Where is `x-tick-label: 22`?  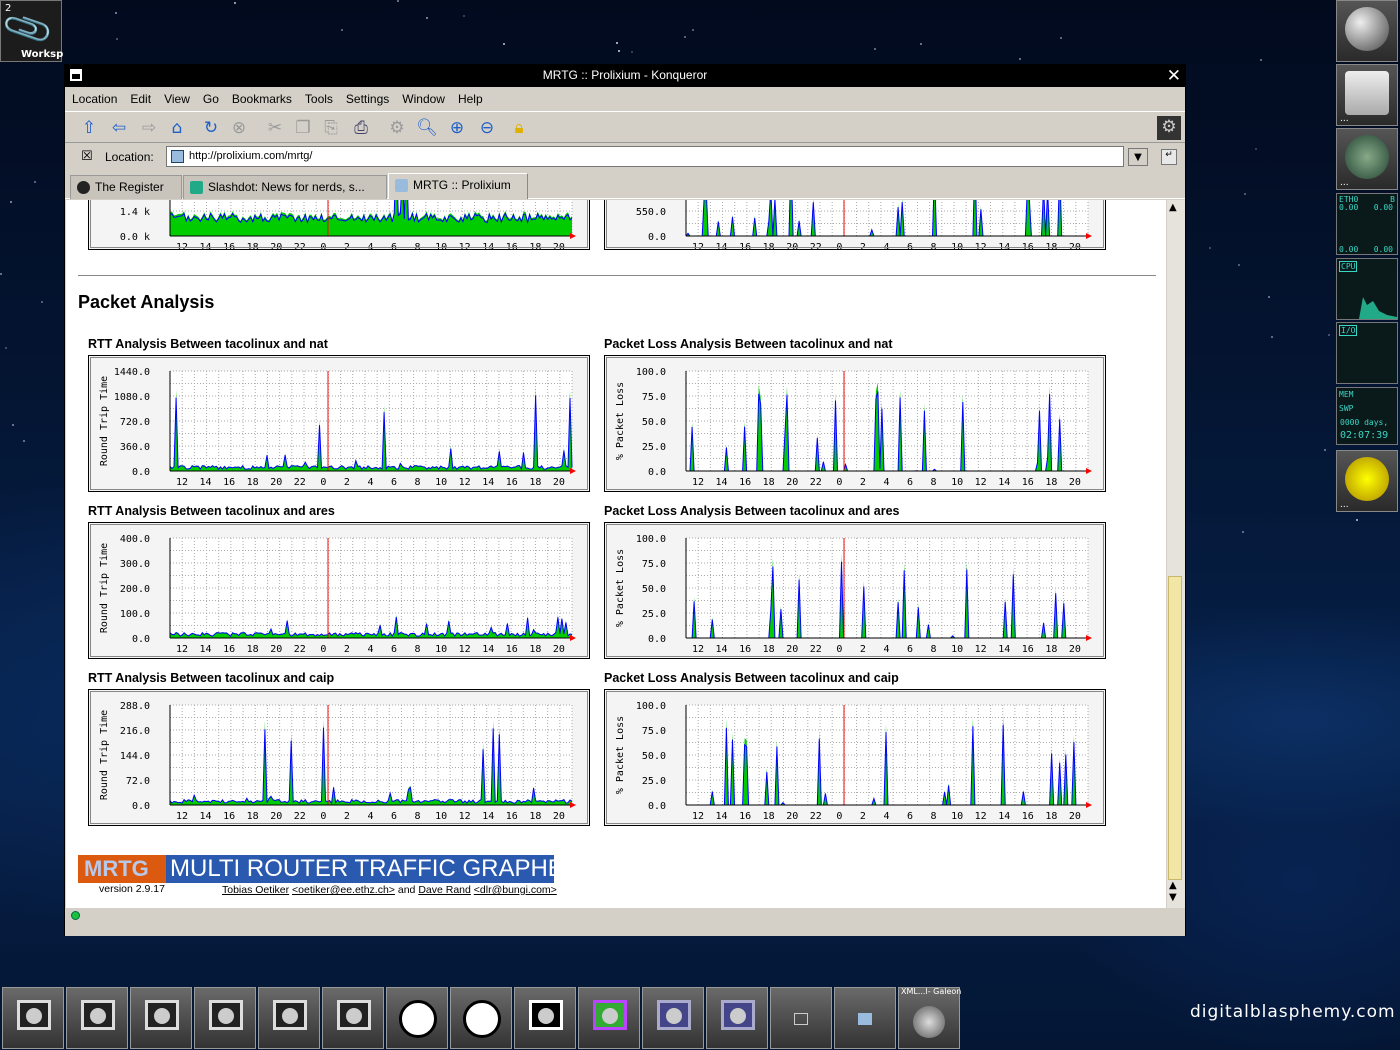 x-tick-label: 22 is located at coordinates (300, 816).